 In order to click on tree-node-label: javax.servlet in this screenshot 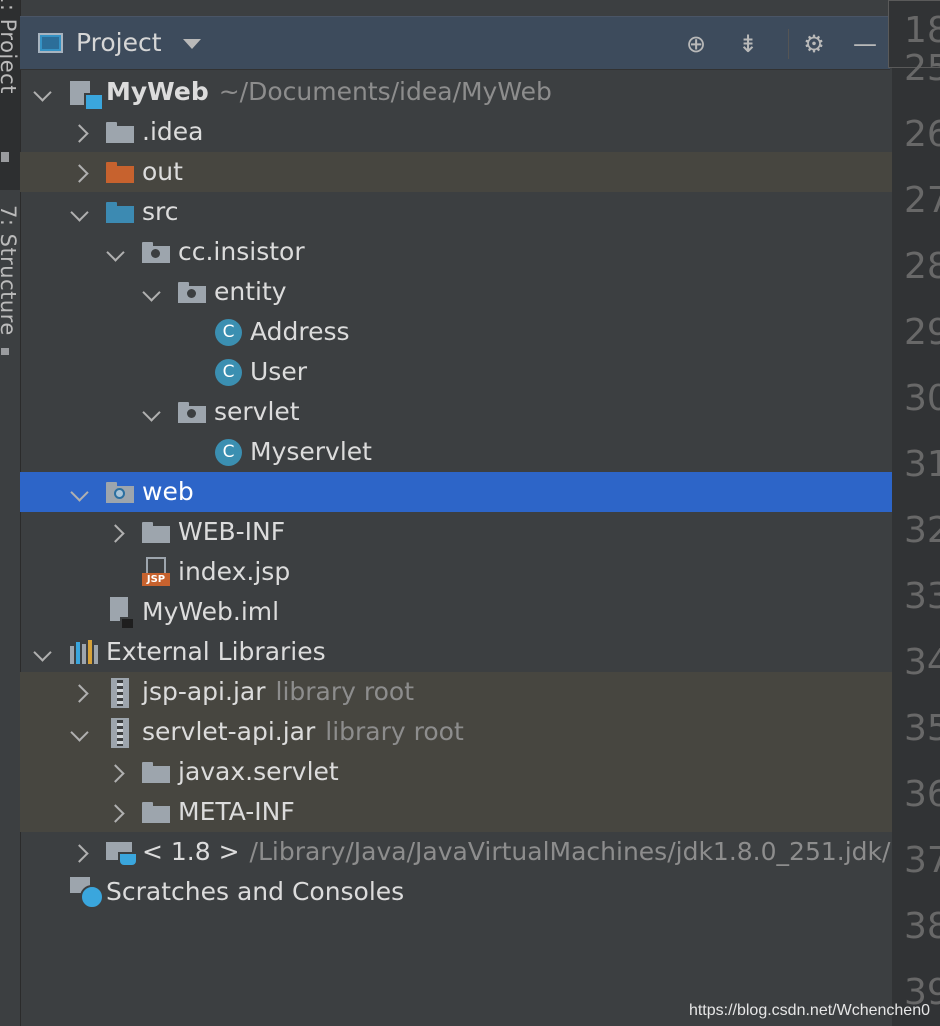, I will do `click(258, 771)`.